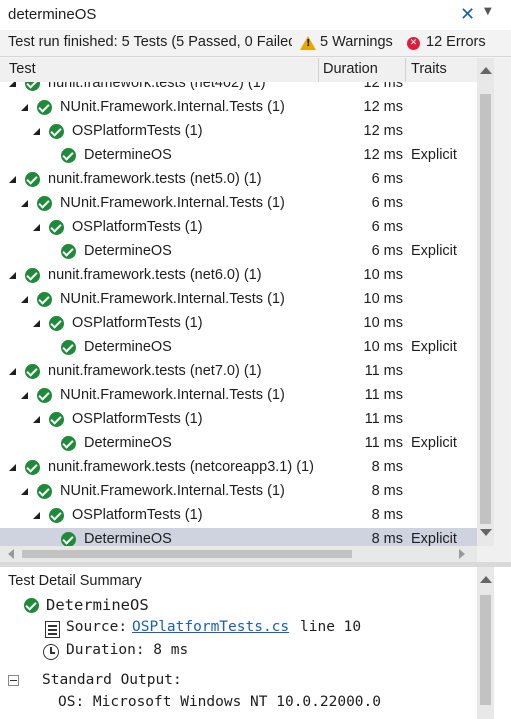  What do you see at coordinates (155, 371) in the screenshot?
I see `test-name: nunit.framework.tests (net7.0) (1)` at bounding box center [155, 371].